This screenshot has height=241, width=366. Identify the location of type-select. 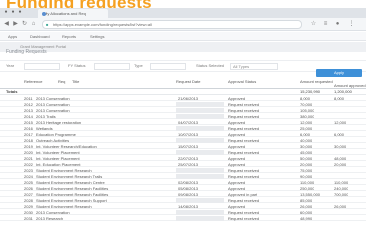
(168, 66).